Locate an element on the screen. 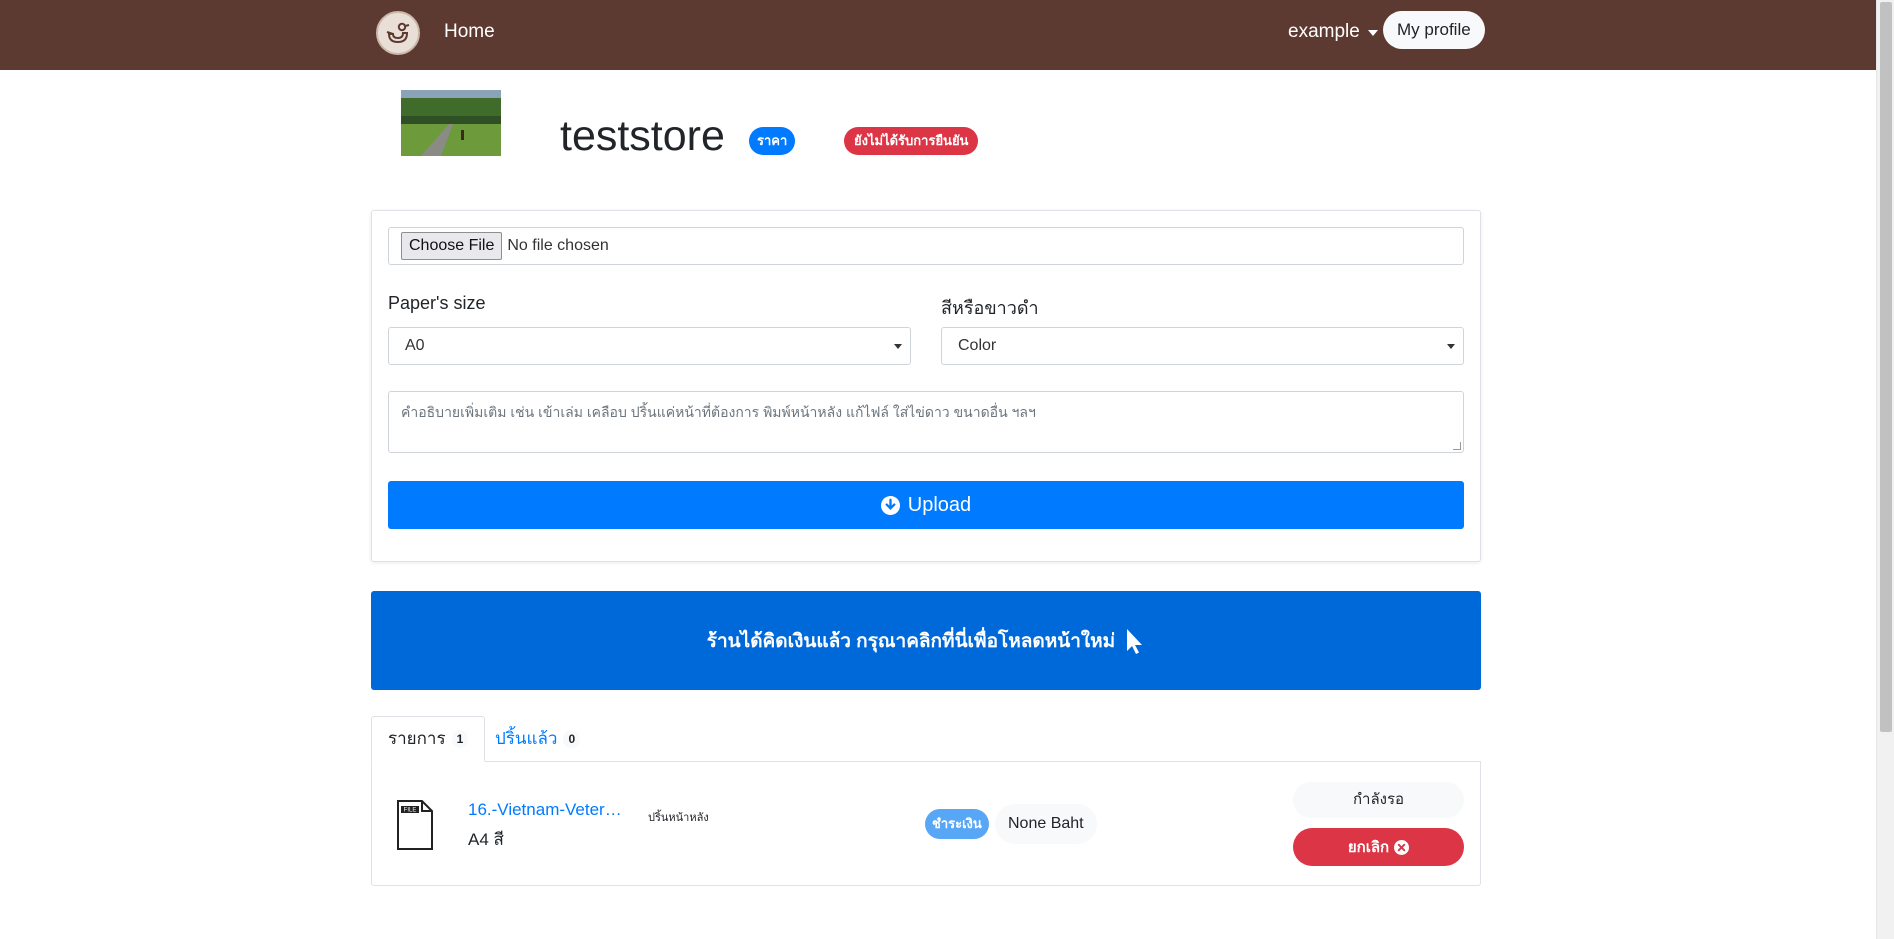 The height and width of the screenshot is (939, 1894). tab-printed: ปริ้นแล้ว 0 is located at coordinates (537, 739).